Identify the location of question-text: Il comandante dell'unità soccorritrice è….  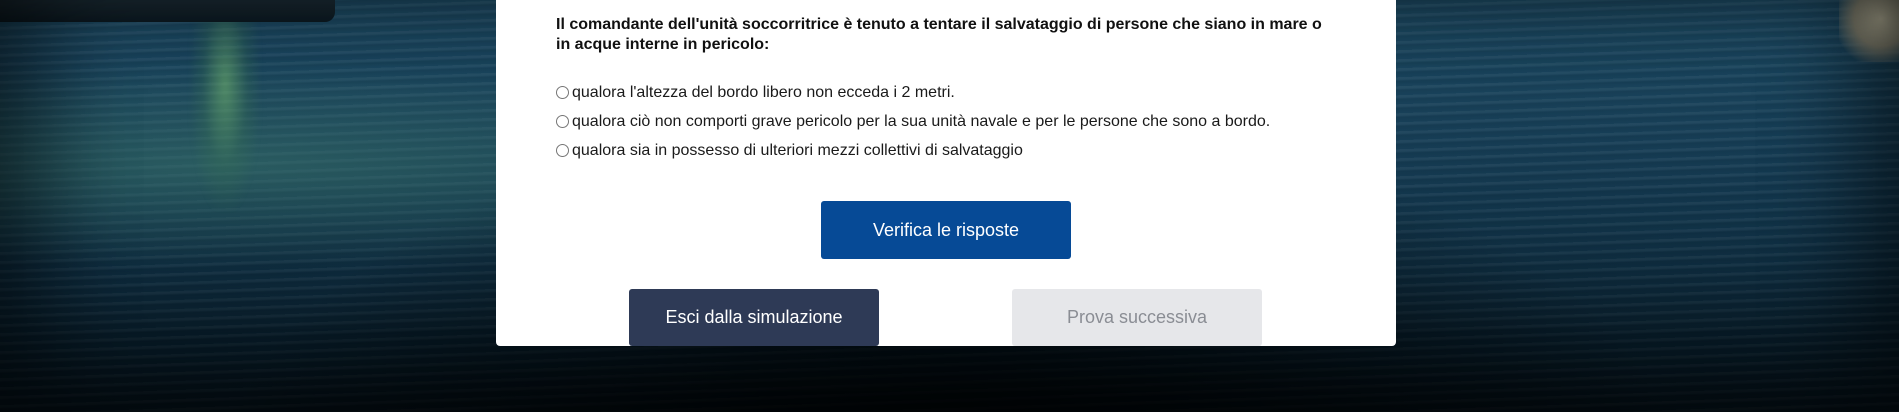
(939, 34).